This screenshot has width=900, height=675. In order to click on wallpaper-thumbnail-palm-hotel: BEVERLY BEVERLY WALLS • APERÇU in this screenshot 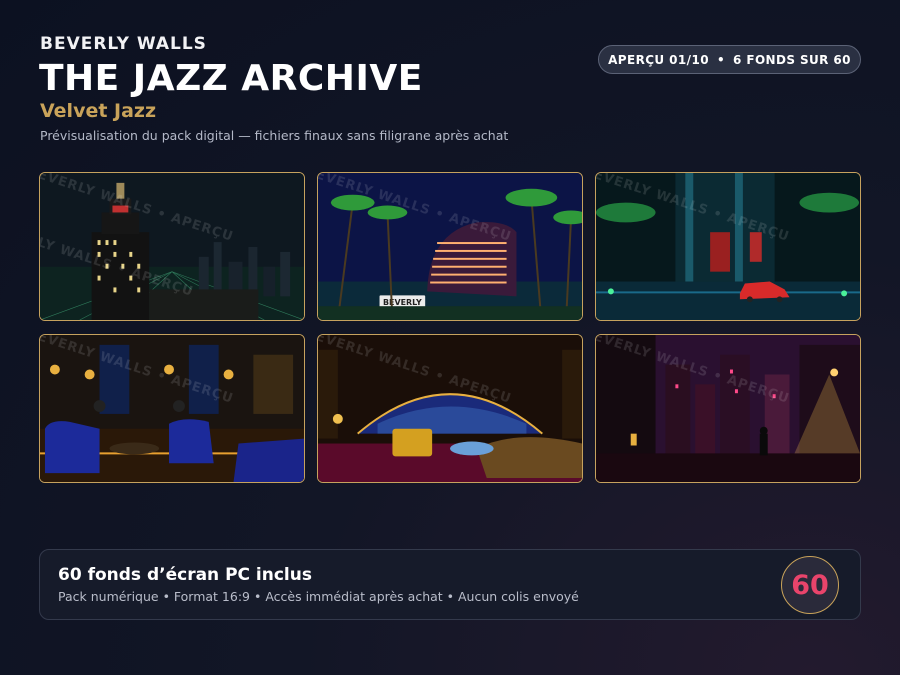, I will do `click(450, 246)`.